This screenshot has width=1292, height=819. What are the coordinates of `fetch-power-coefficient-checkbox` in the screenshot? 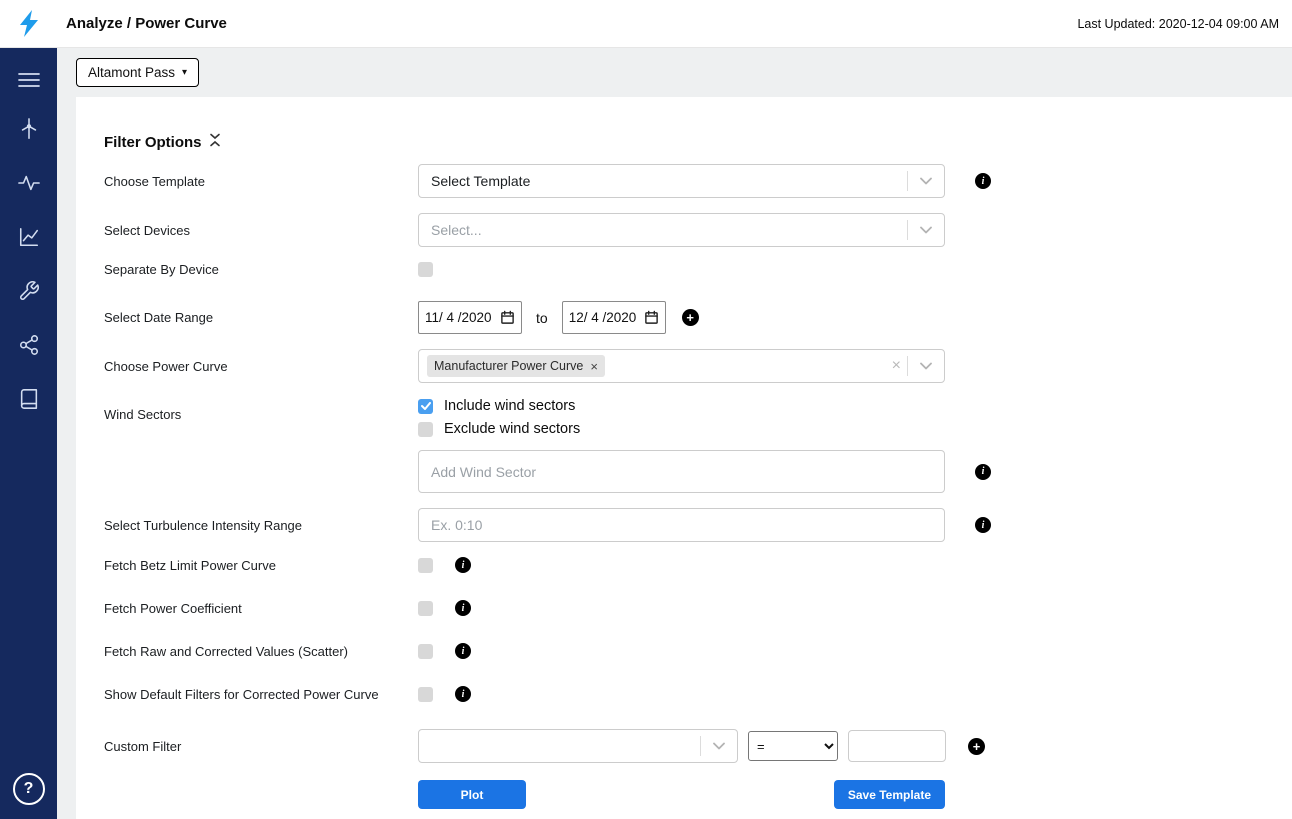 It's located at (425, 608).